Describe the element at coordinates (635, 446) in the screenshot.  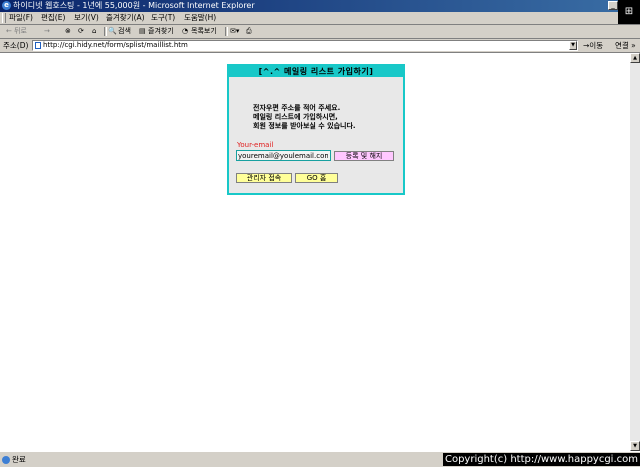
I see `scroll-down-icon: ▼` at that location.